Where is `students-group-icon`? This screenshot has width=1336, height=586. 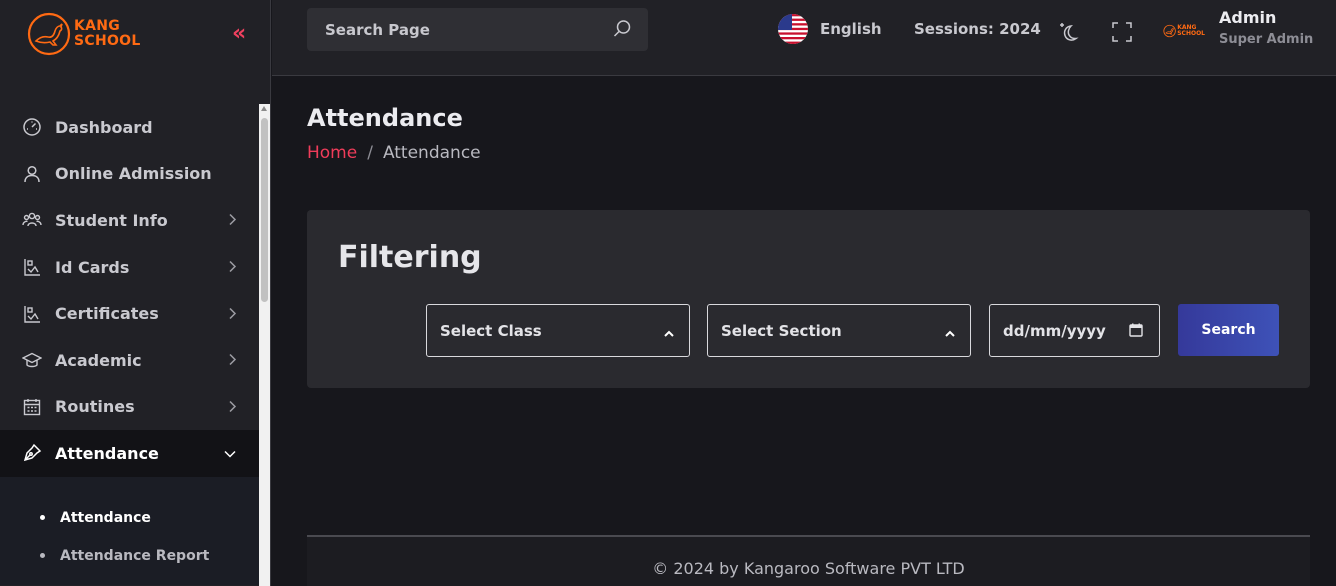 students-group-icon is located at coordinates (32, 220).